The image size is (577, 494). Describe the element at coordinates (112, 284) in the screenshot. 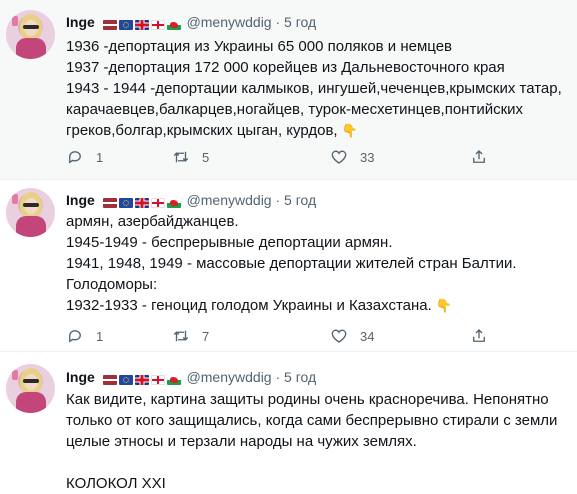

I see `tweet-line: Голодоморы:` at that location.